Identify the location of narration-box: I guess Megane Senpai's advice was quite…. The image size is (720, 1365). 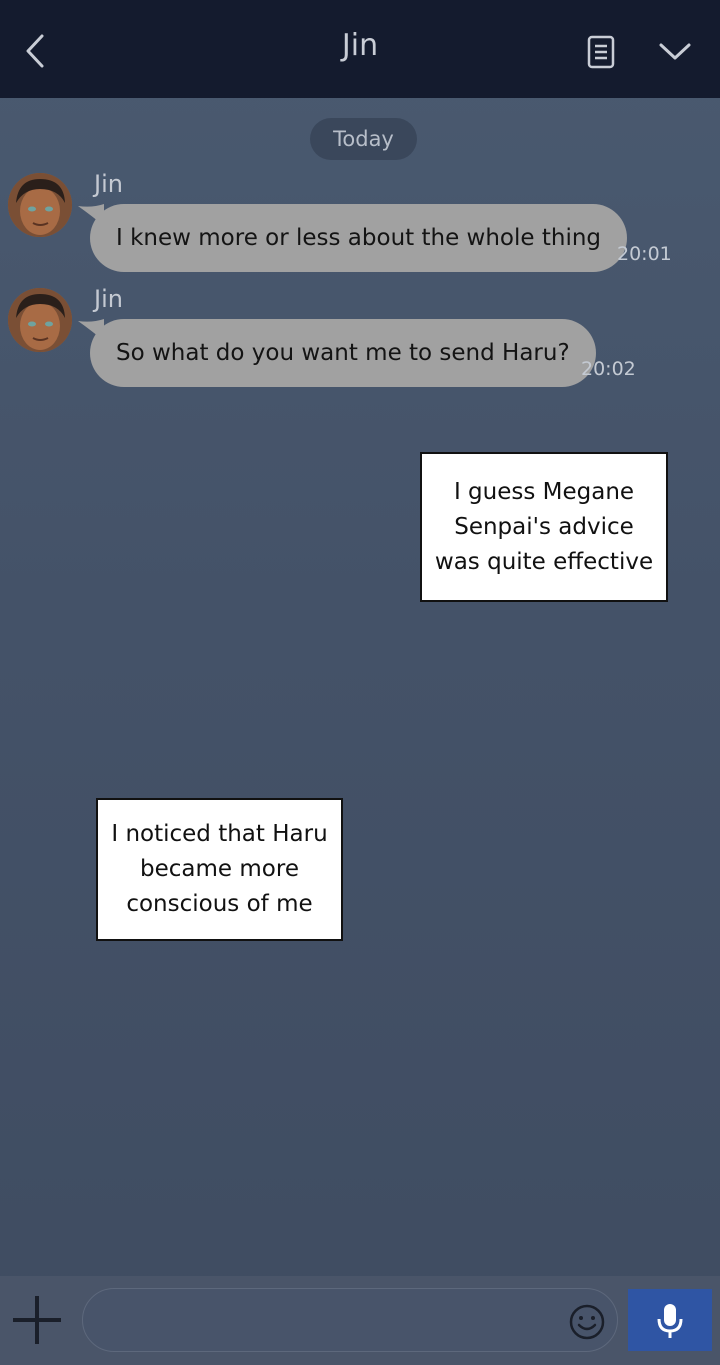
(544, 527).